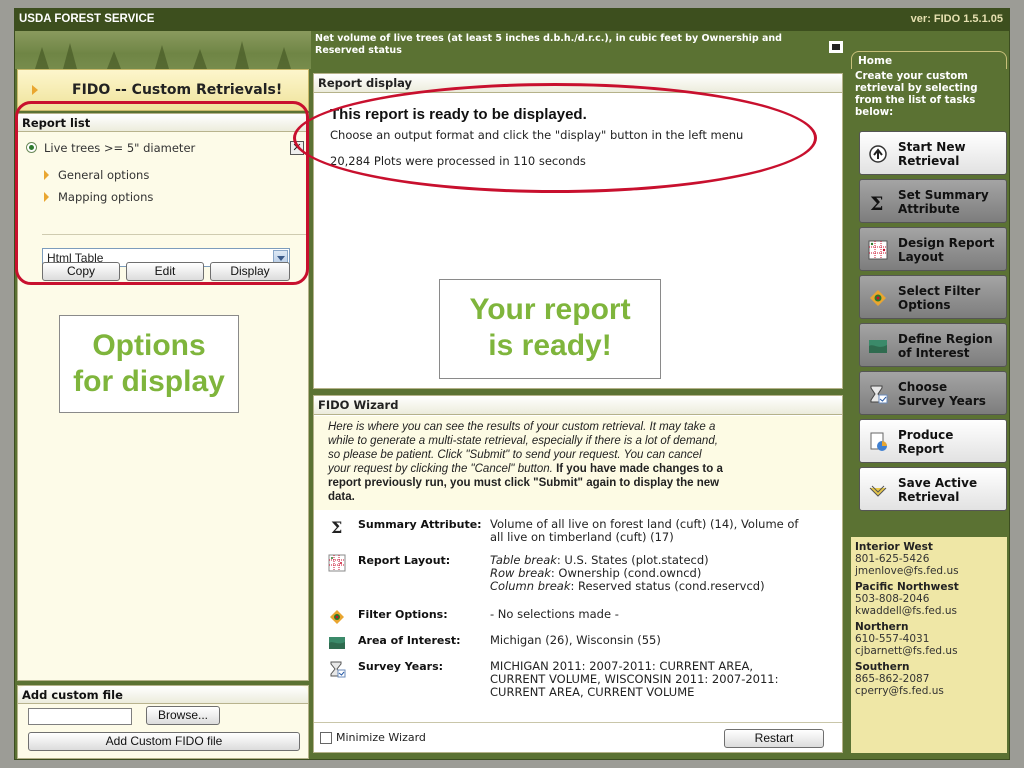 The height and width of the screenshot is (768, 1024). Describe the element at coordinates (149, 364) in the screenshot. I see `options-callout: Options for display` at that location.